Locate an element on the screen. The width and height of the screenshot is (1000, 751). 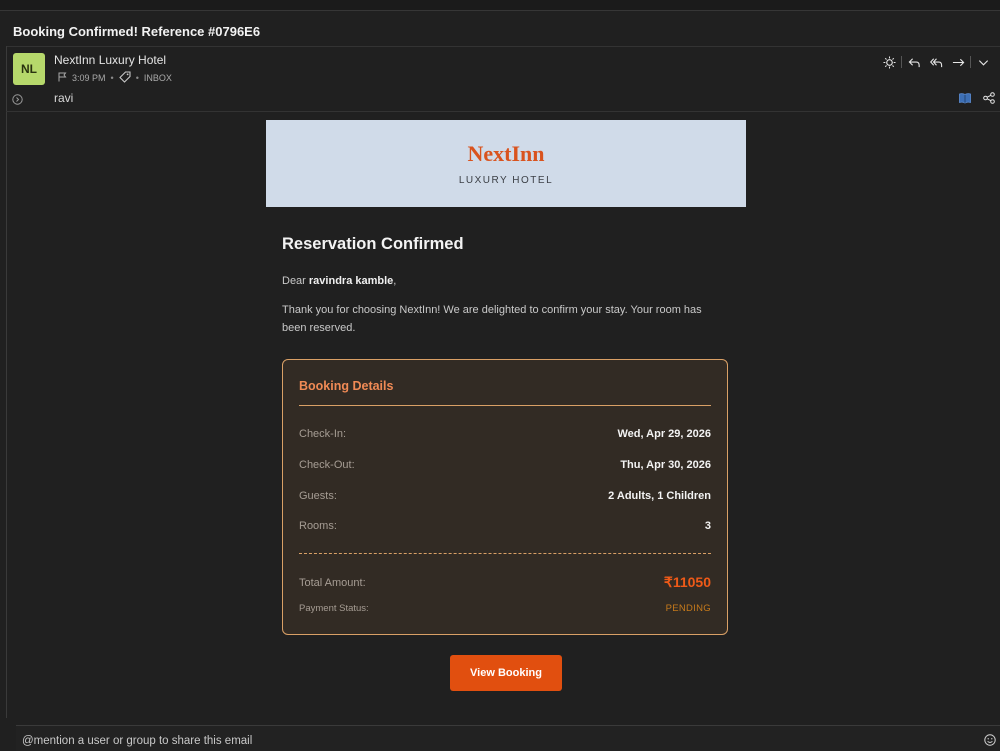
toolbar-separator is located at coordinates (901, 62).